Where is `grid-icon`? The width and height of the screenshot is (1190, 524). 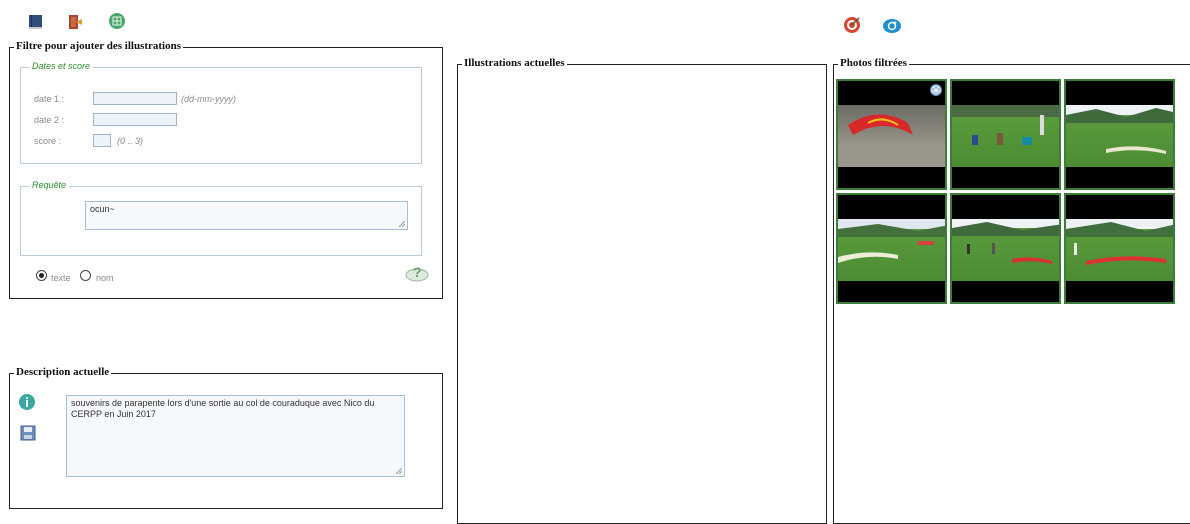 grid-icon is located at coordinates (117, 21).